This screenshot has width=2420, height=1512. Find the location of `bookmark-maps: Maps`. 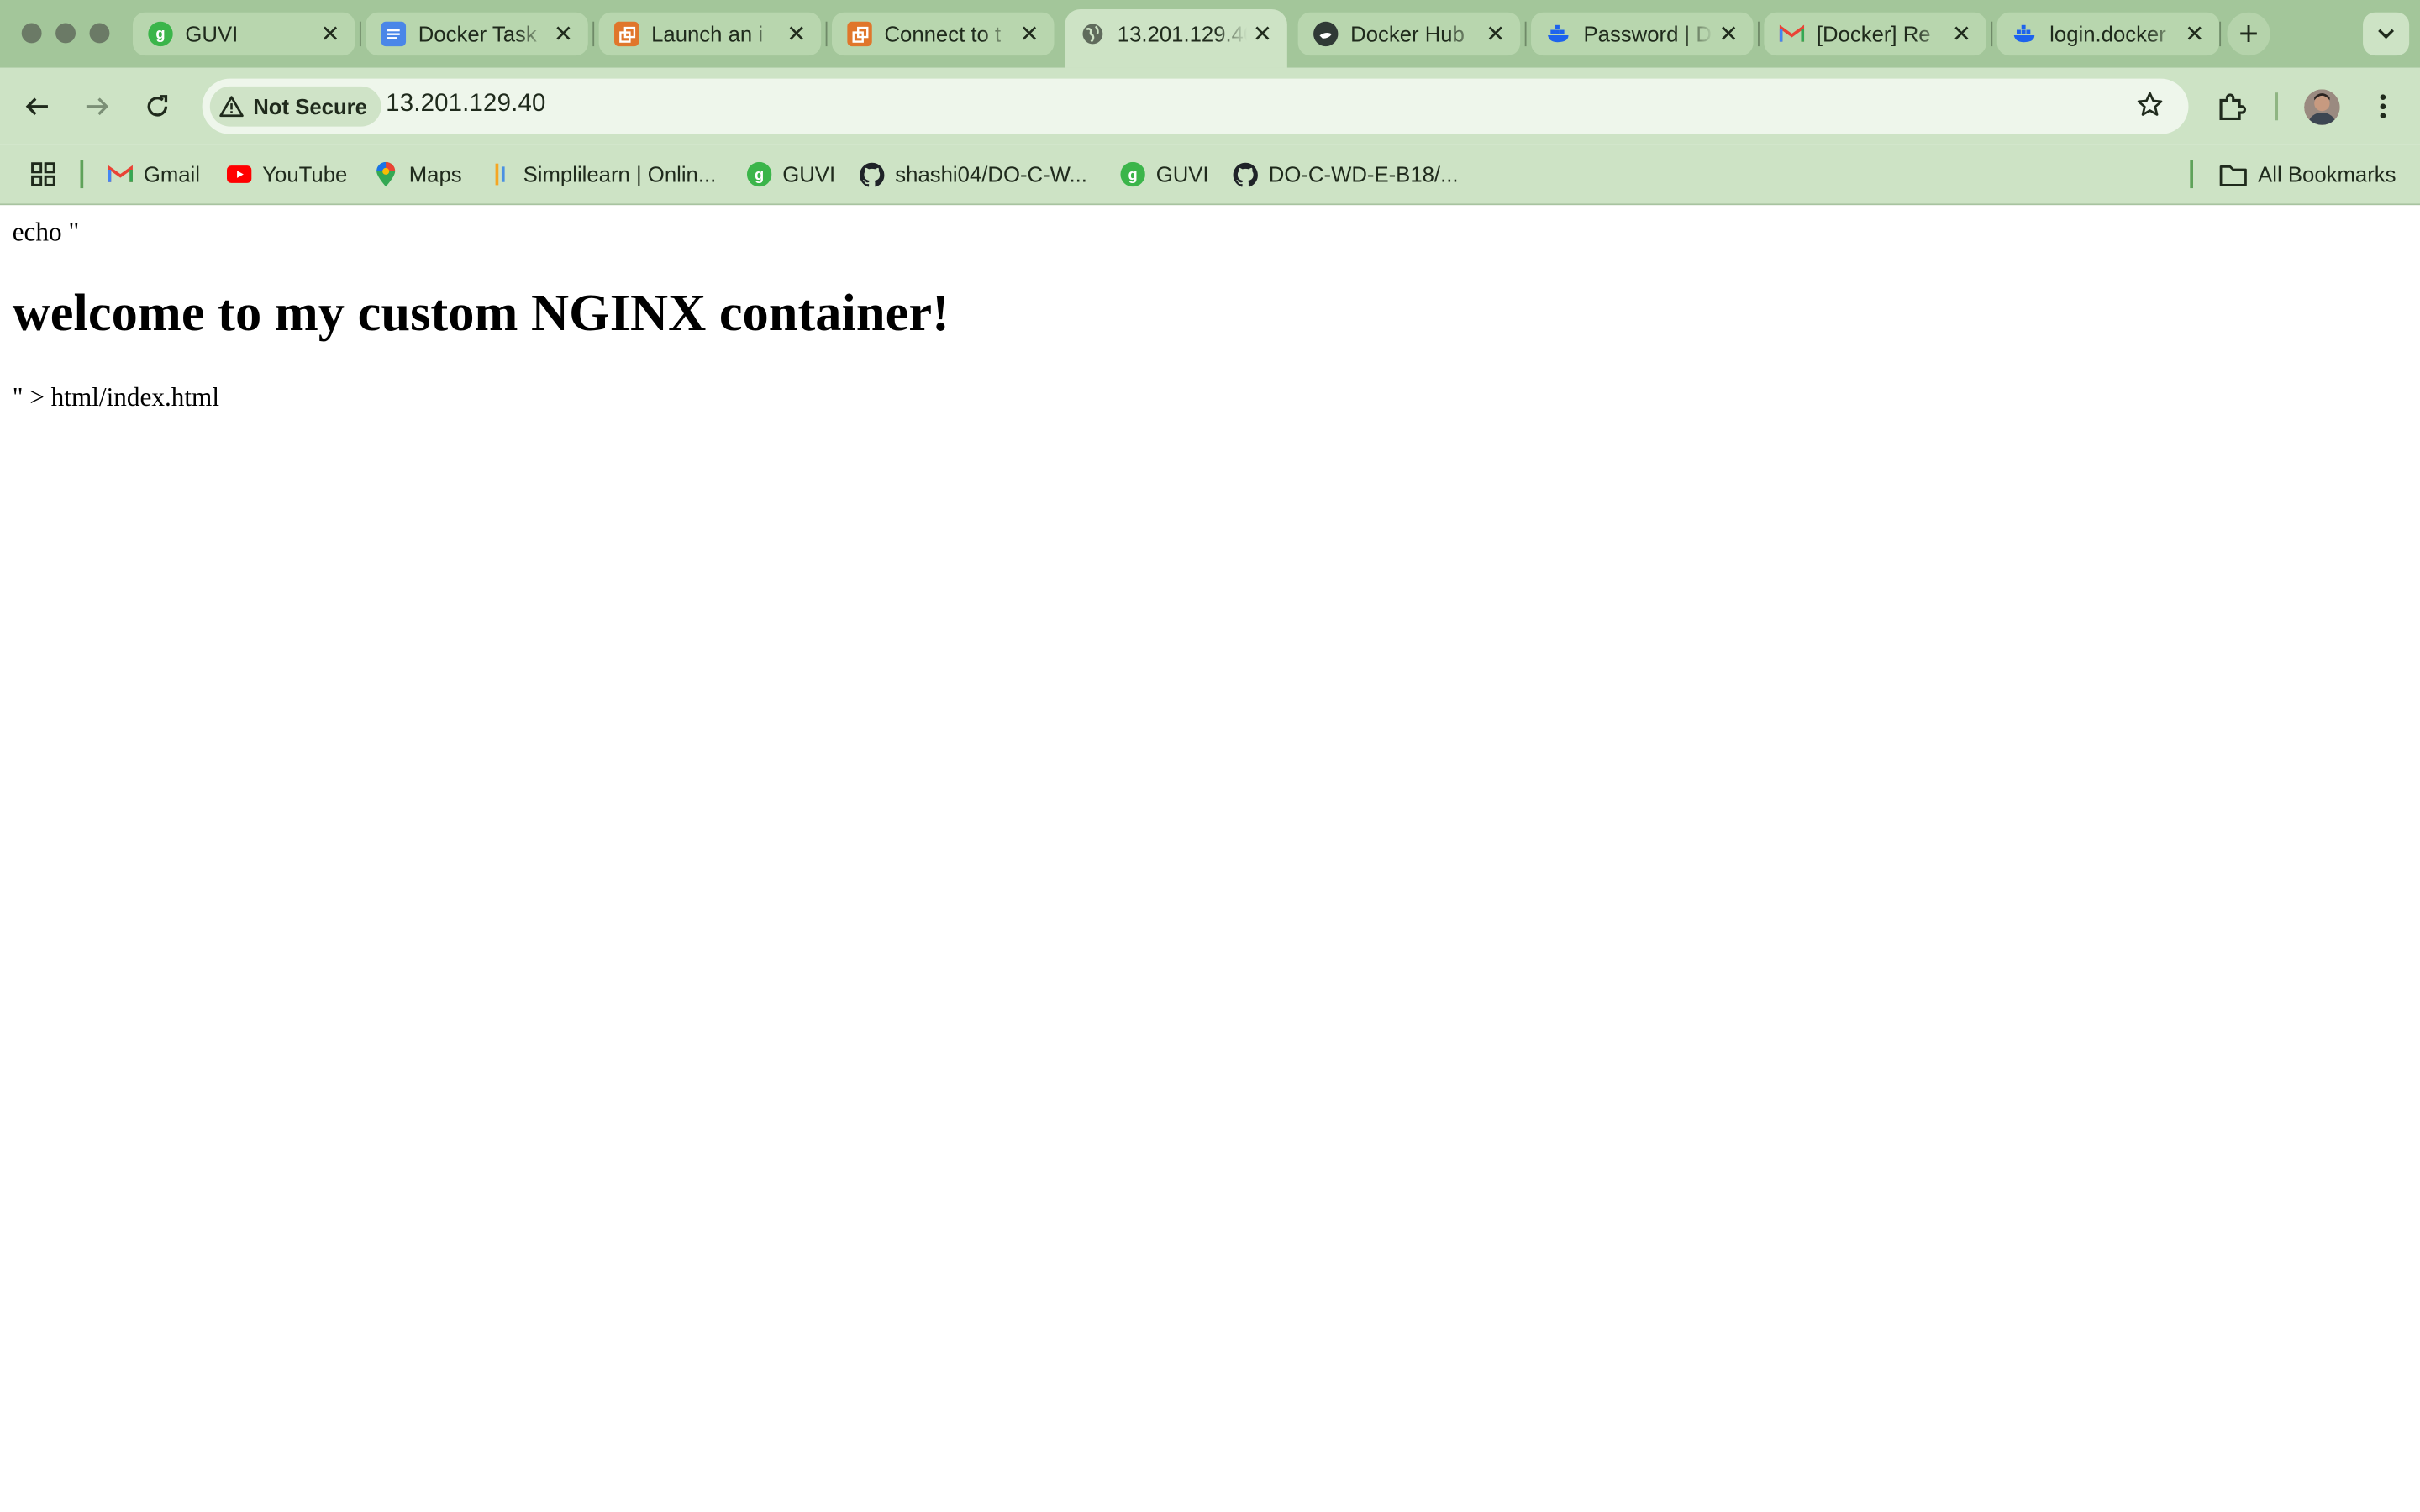

bookmark-maps: Maps is located at coordinates (417, 174).